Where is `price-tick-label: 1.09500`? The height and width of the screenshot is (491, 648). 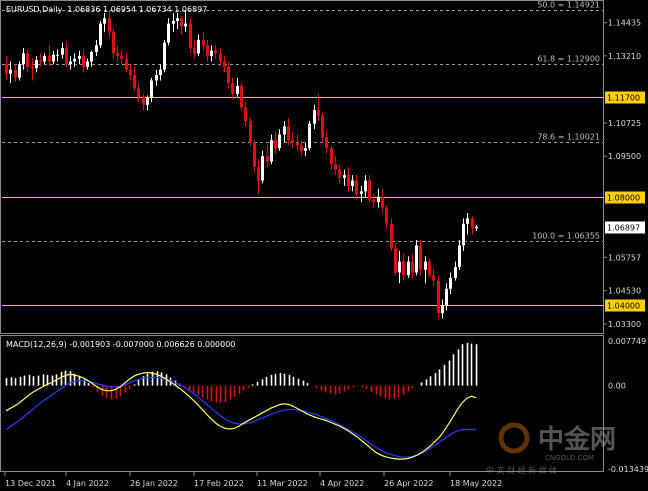
price-tick-label: 1.09500 is located at coordinates (624, 156).